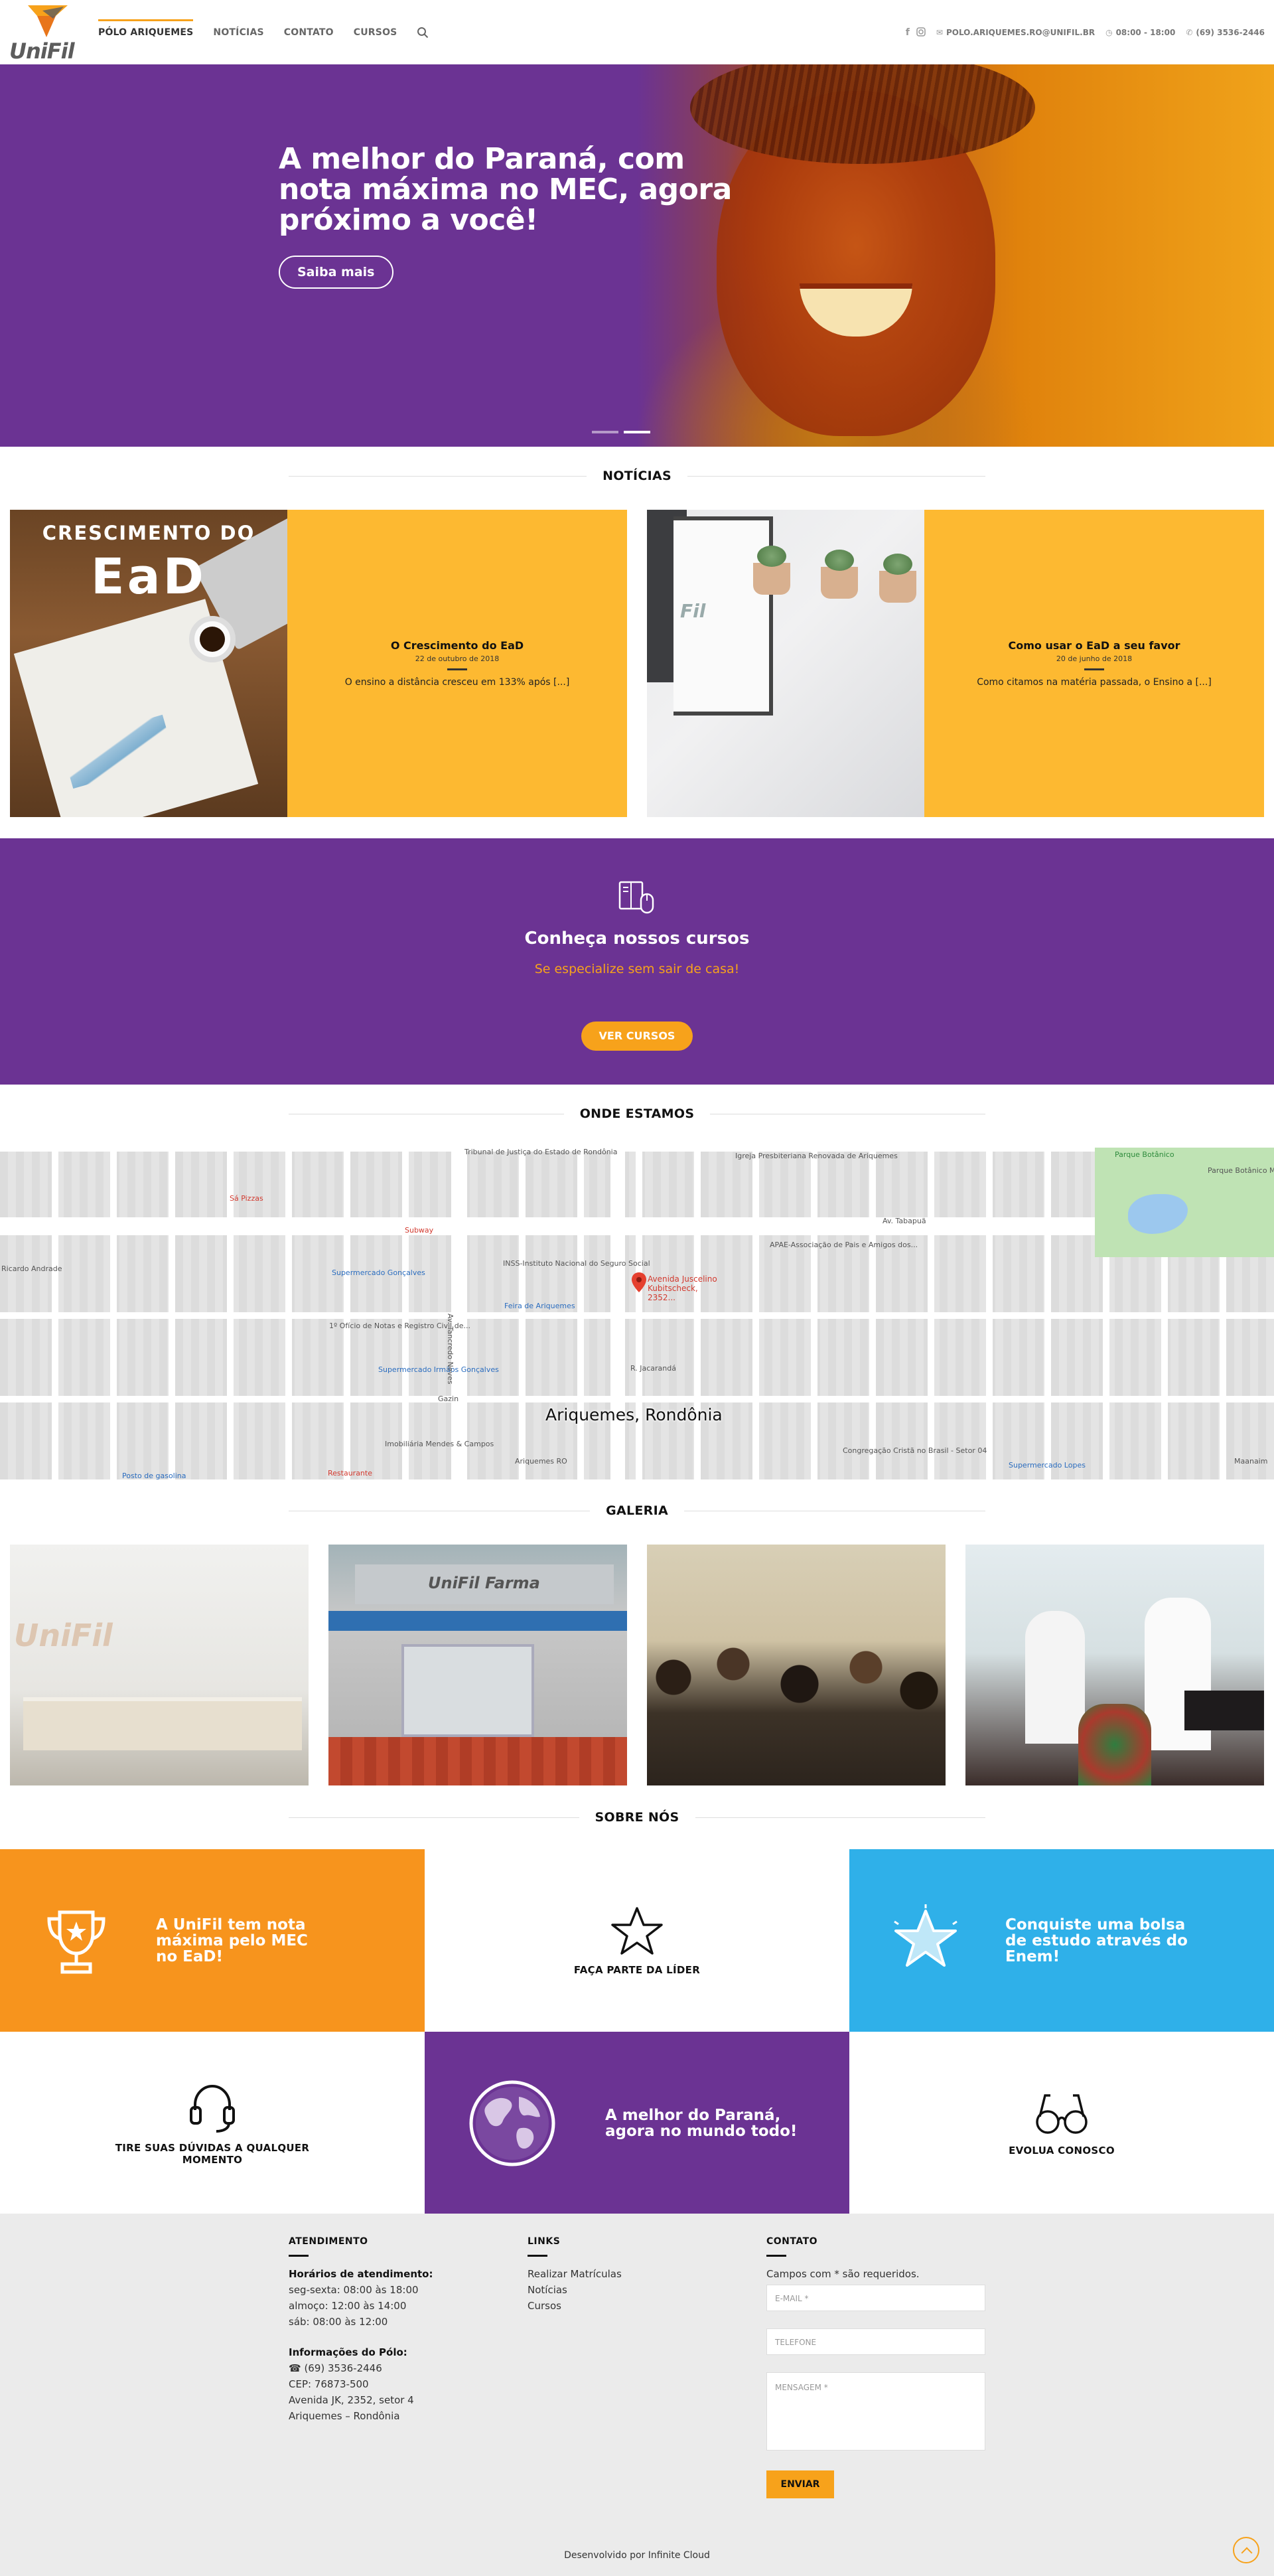  What do you see at coordinates (1016, 32) in the screenshot?
I see `email-link: ✉ POLO.ARIQUEMES.RO@UNIFIL.BR` at bounding box center [1016, 32].